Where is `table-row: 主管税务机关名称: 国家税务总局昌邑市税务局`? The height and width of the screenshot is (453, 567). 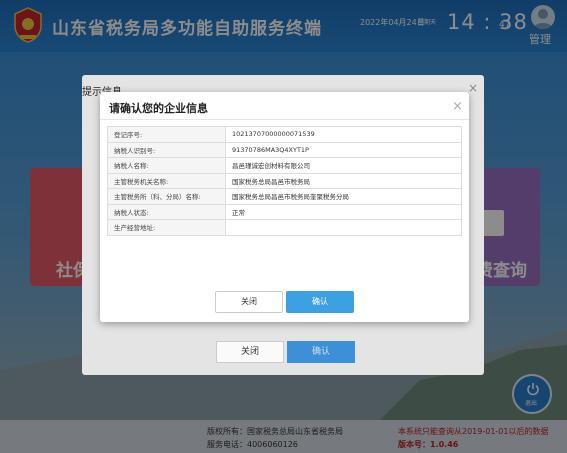 table-row: 主管税务机关名称: 国家税务总局昌邑市税务局 is located at coordinates (284, 180).